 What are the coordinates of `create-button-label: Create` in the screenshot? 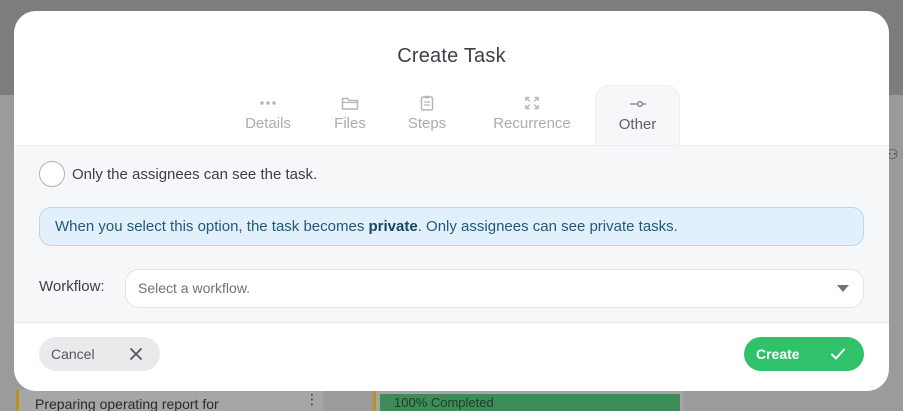 It's located at (778, 354).